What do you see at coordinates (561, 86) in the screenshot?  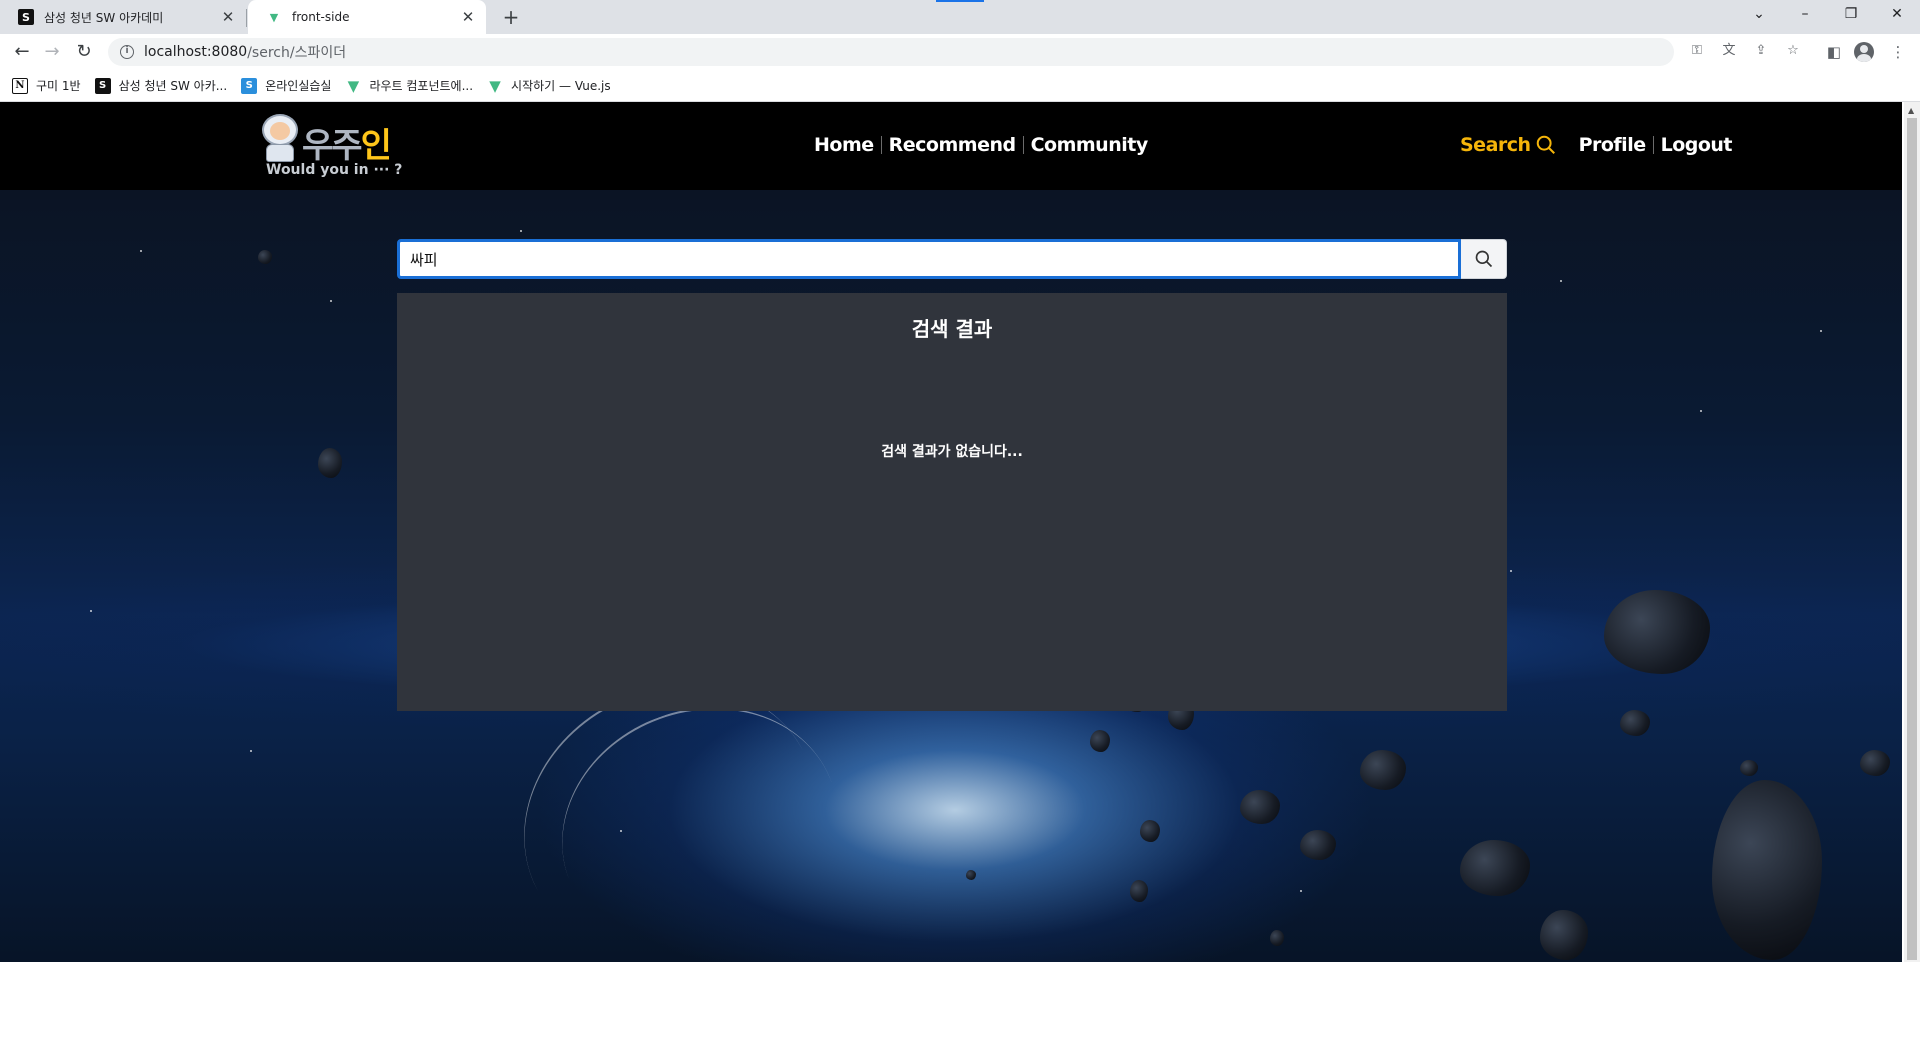 I see `bookmark-label: 시작하기 — Vue.js` at bounding box center [561, 86].